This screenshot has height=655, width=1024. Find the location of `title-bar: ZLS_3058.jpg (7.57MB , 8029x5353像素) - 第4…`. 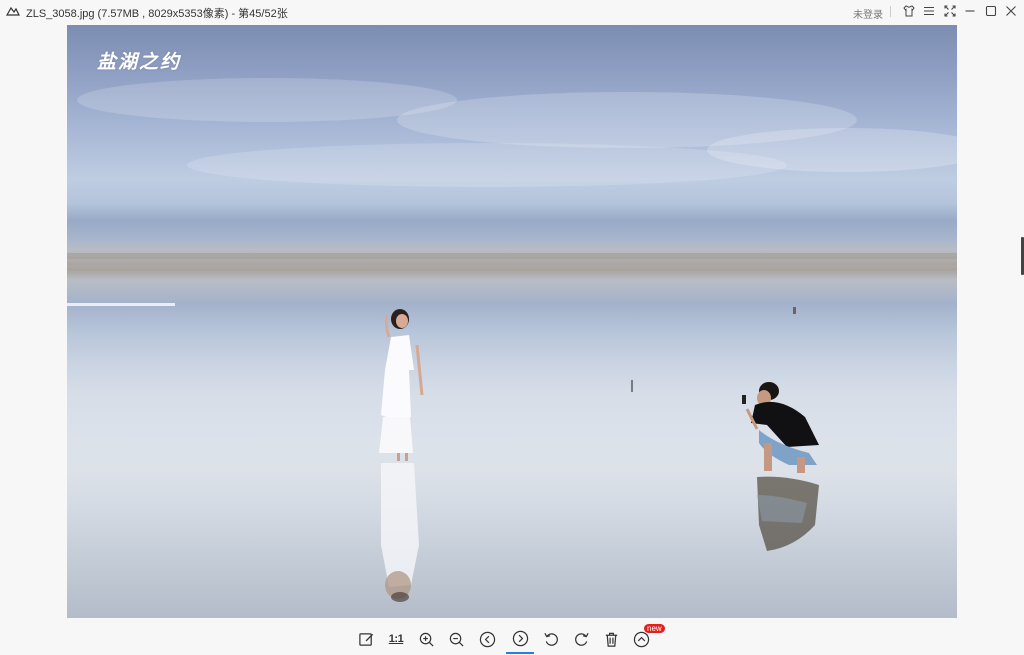

title-bar: ZLS_3058.jpg (7.57MB , 8029x5353像素) - 第4… is located at coordinates (512, 12).